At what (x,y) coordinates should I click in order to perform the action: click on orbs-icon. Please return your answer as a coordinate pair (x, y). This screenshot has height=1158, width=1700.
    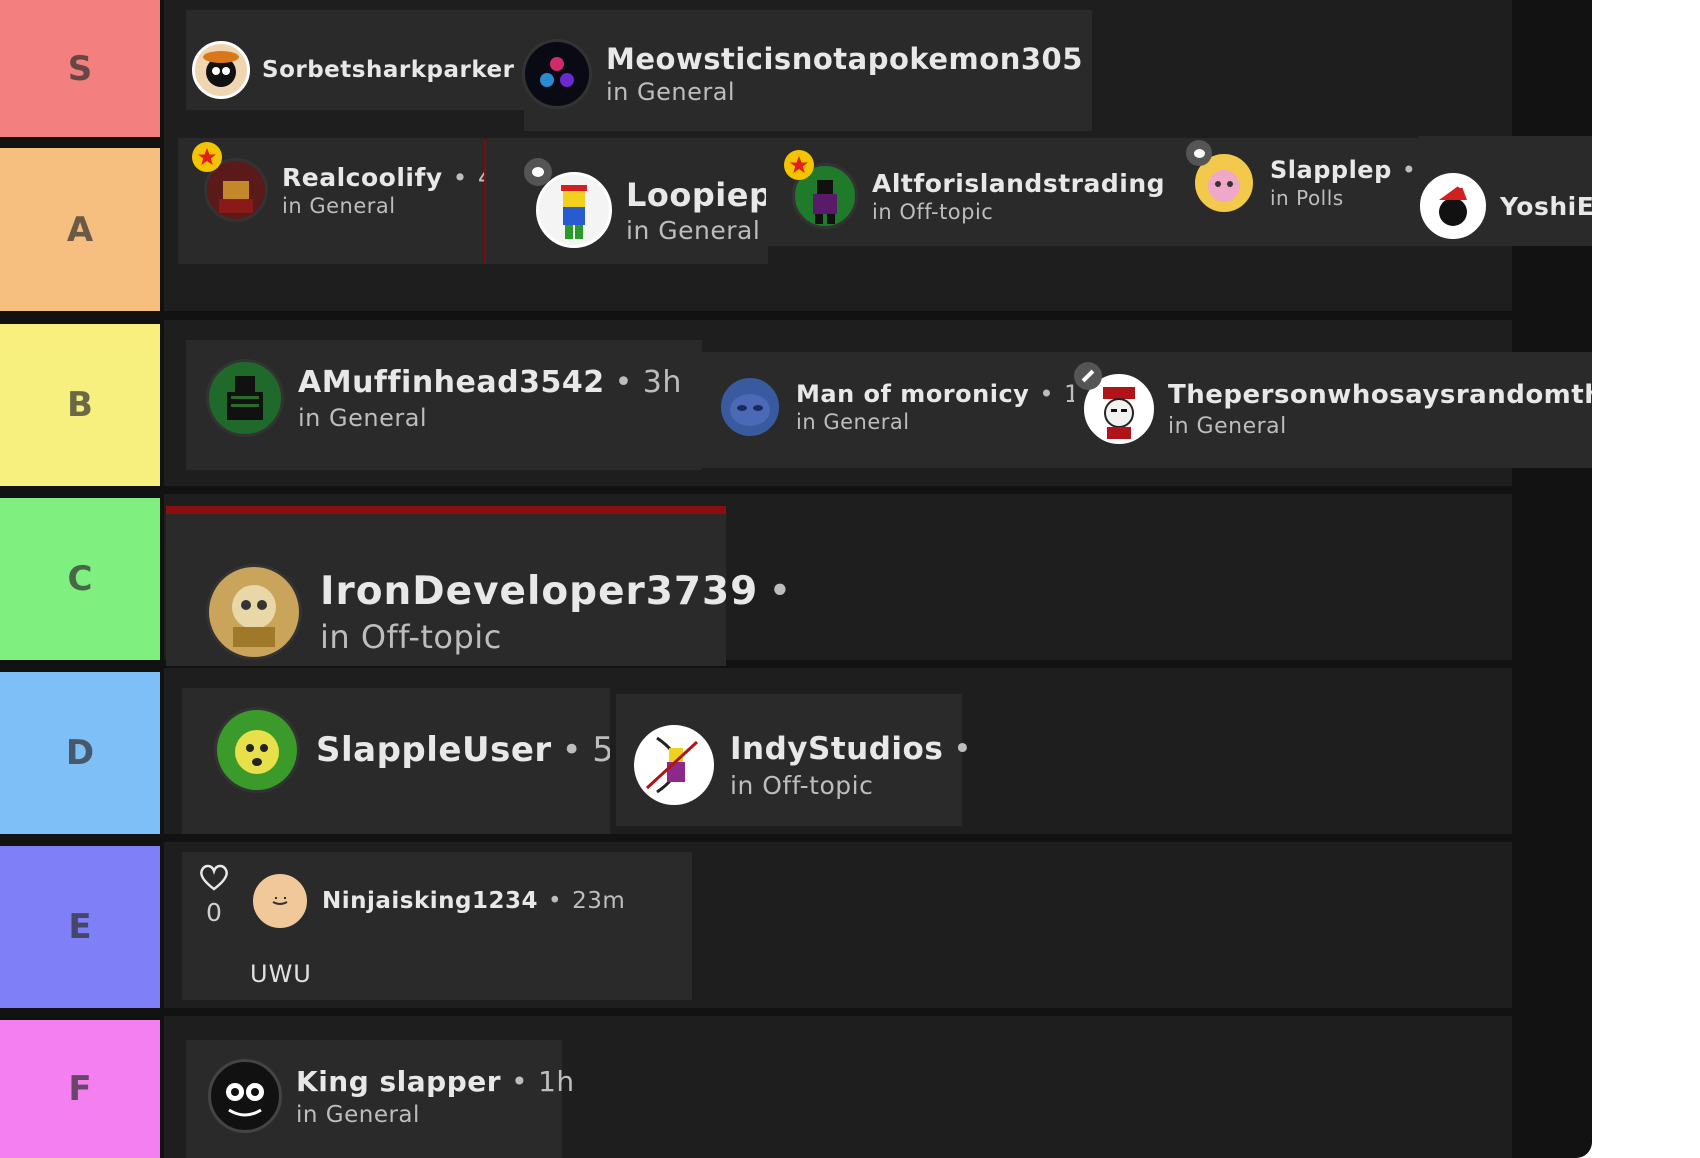
    Looking at the image, I should click on (557, 72).